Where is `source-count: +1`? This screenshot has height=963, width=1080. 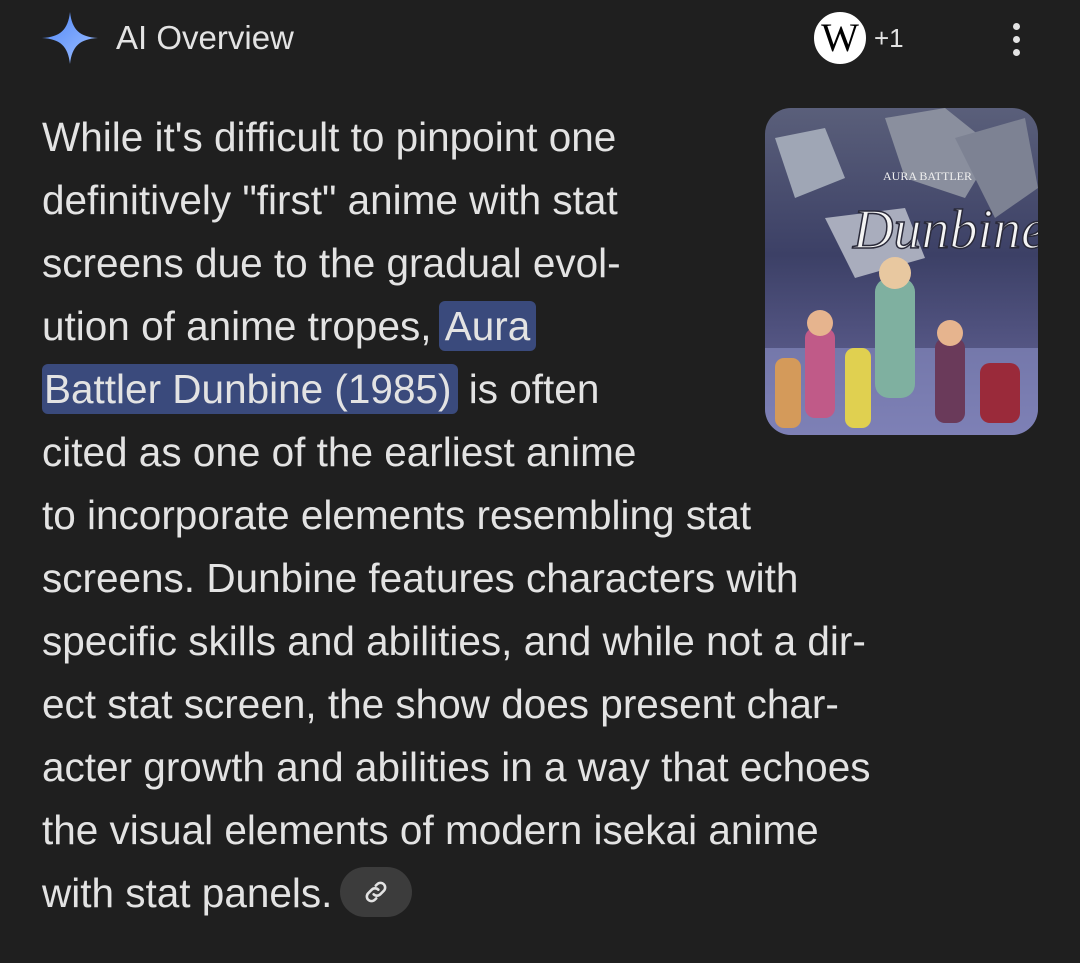 source-count: +1 is located at coordinates (889, 37).